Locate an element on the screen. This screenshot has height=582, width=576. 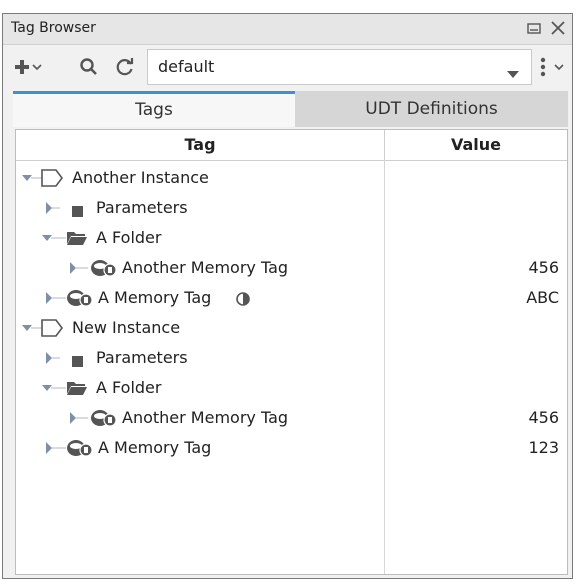
toolbar: default is located at coordinates (287, 67).